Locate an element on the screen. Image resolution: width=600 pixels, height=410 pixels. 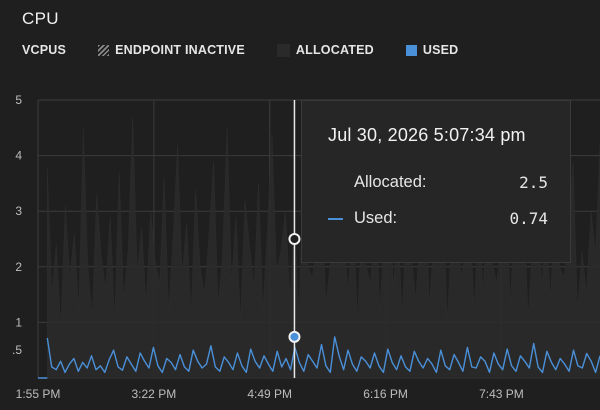
y-tick-label: .5 is located at coordinates (17, 350).